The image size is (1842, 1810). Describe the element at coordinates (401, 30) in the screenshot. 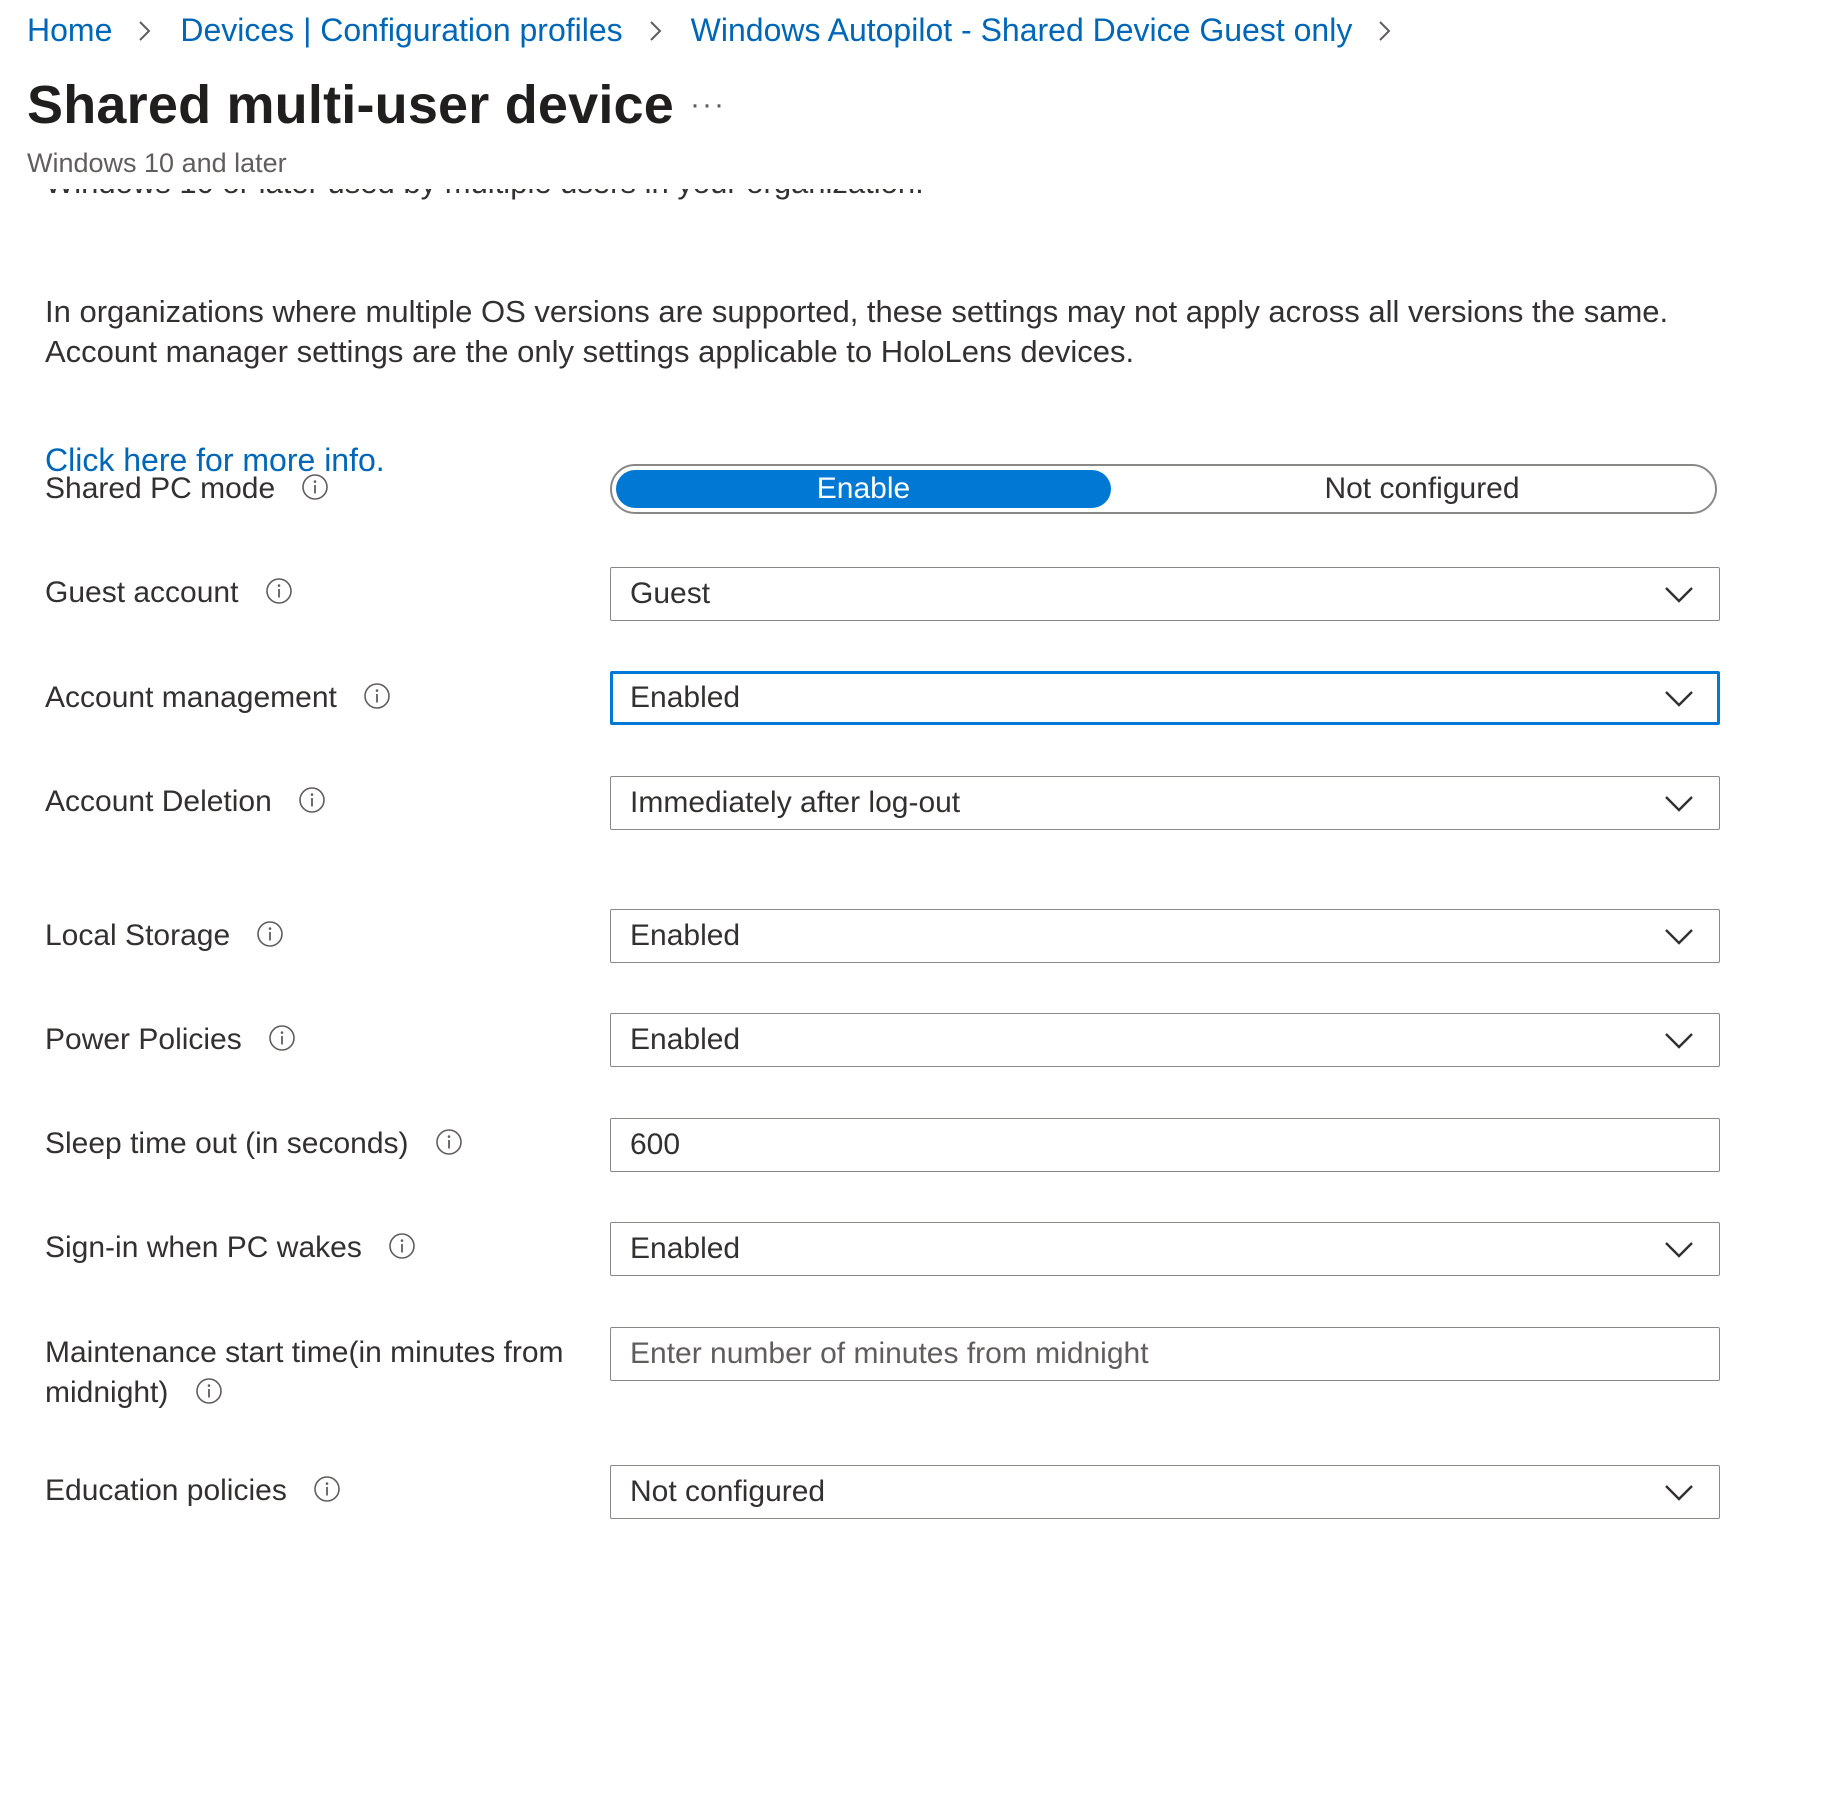

I see `breadcrumb-configuration-profiles: Devices | Configuration profiles` at that location.